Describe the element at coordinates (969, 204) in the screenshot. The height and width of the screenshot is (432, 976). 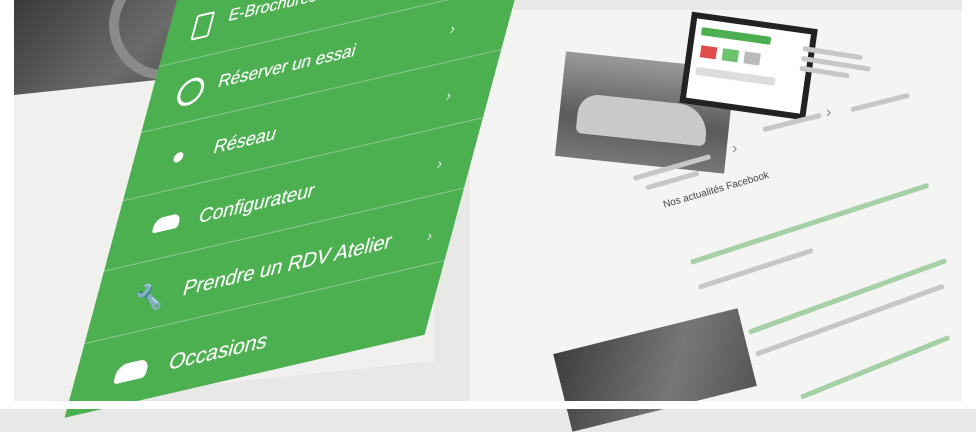
I see `frame-right` at that location.